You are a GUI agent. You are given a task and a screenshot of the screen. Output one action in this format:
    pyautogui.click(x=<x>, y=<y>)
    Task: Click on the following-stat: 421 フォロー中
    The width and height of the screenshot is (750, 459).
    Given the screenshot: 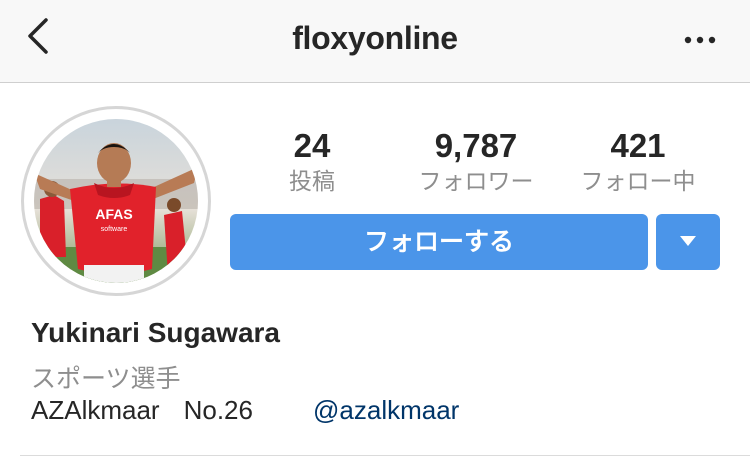 What is the action you would take?
    pyautogui.click(x=638, y=161)
    